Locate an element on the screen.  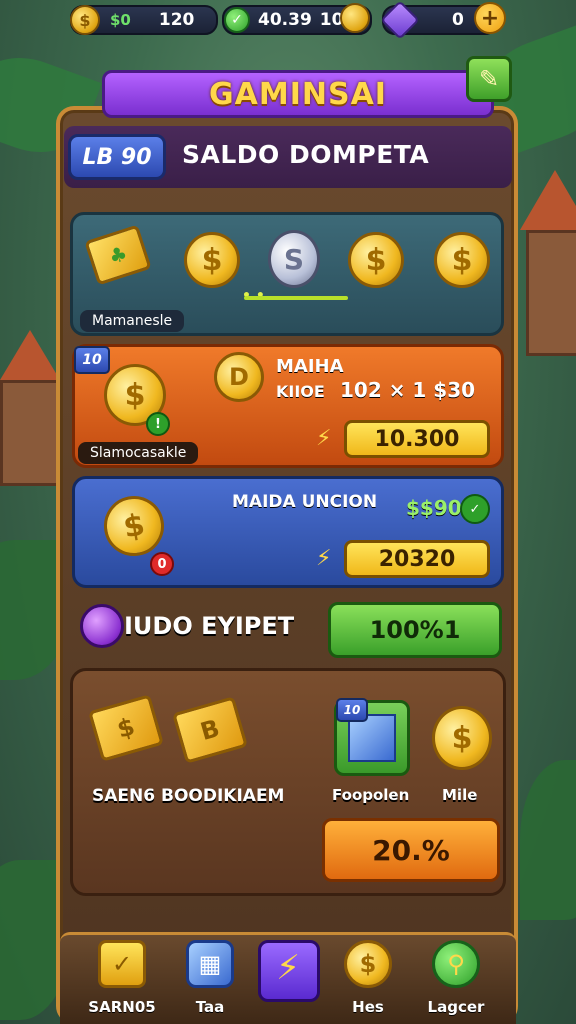
nav-label: Hes is located at coordinates (368, 1007).